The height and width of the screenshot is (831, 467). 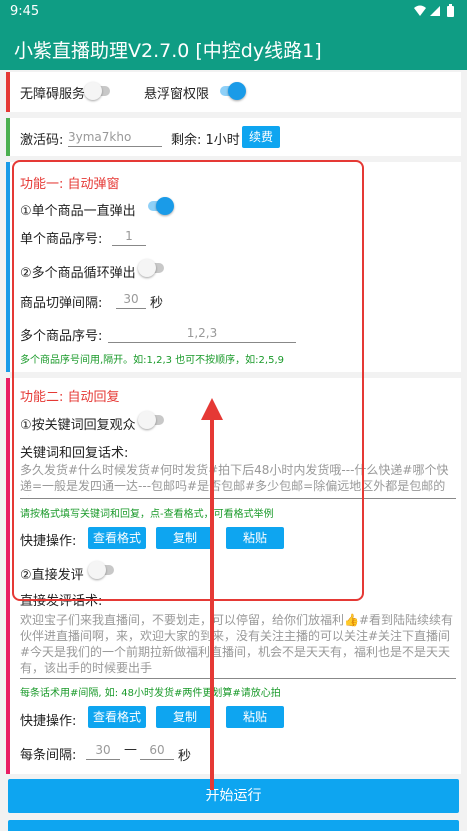 I want to click on feature1-title: 功能一: 自动弹窗, so click(x=70, y=184).